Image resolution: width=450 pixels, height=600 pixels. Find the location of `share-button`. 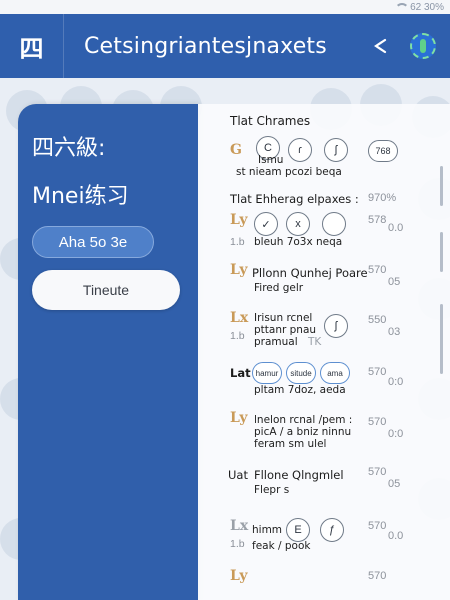

share-button is located at coordinates (381, 46).